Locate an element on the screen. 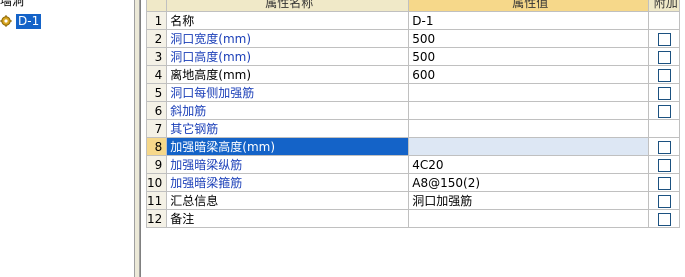 The width and height of the screenshot is (685, 277). row-number: 2 is located at coordinates (156, 38).